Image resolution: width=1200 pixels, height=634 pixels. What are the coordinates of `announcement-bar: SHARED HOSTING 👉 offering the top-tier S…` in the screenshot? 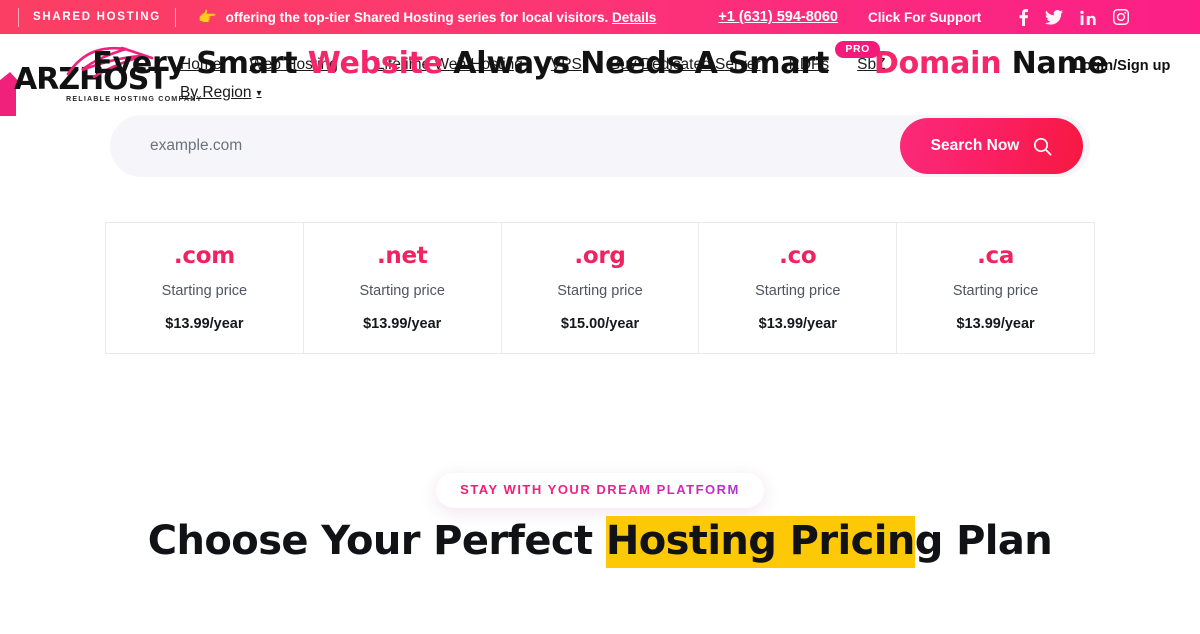 It's located at (600, 17).